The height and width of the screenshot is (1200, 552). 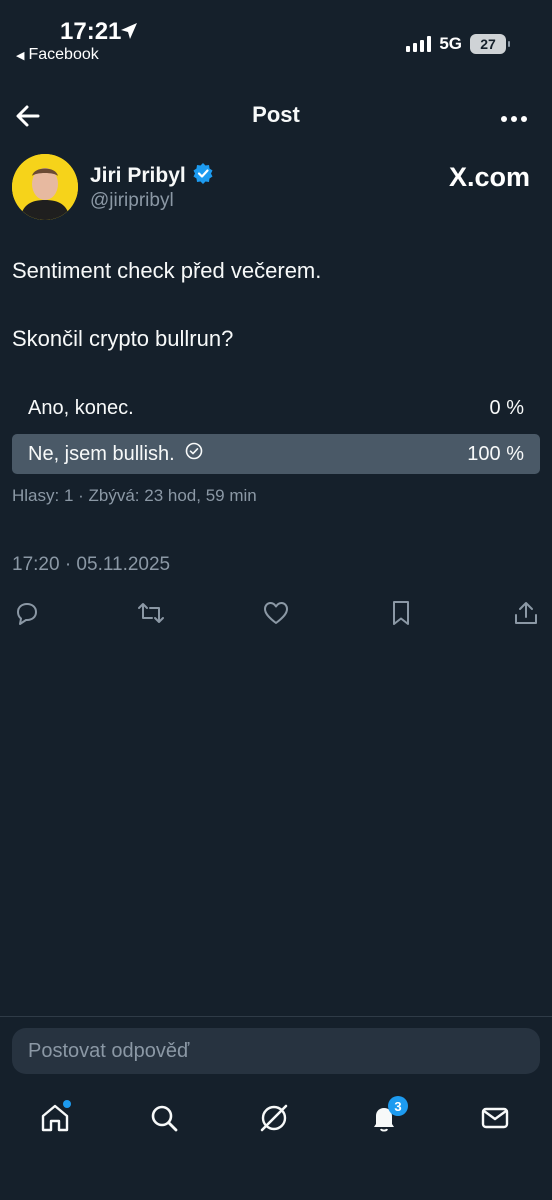 What do you see at coordinates (276, 114) in the screenshot?
I see `page-title: Post` at bounding box center [276, 114].